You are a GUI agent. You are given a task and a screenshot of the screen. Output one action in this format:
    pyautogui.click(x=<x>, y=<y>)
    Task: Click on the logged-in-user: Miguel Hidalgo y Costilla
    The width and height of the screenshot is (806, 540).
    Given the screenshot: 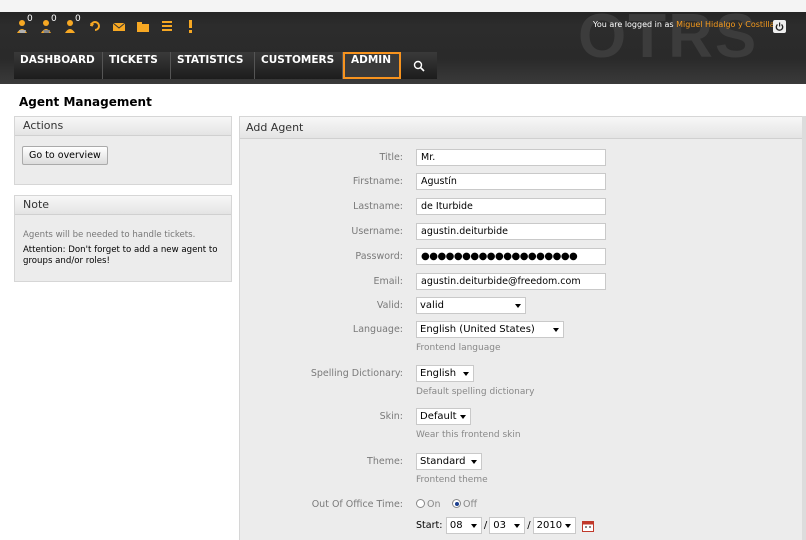 What is the action you would take?
    pyautogui.click(x=725, y=24)
    